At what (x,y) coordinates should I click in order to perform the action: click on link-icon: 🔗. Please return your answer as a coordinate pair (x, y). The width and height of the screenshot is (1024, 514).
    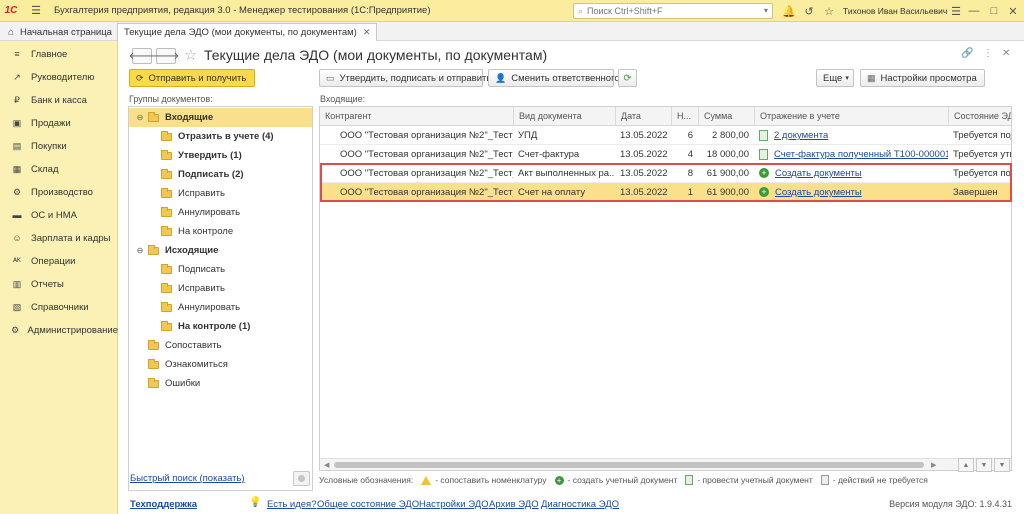
    Looking at the image, I should click on (967, 53).